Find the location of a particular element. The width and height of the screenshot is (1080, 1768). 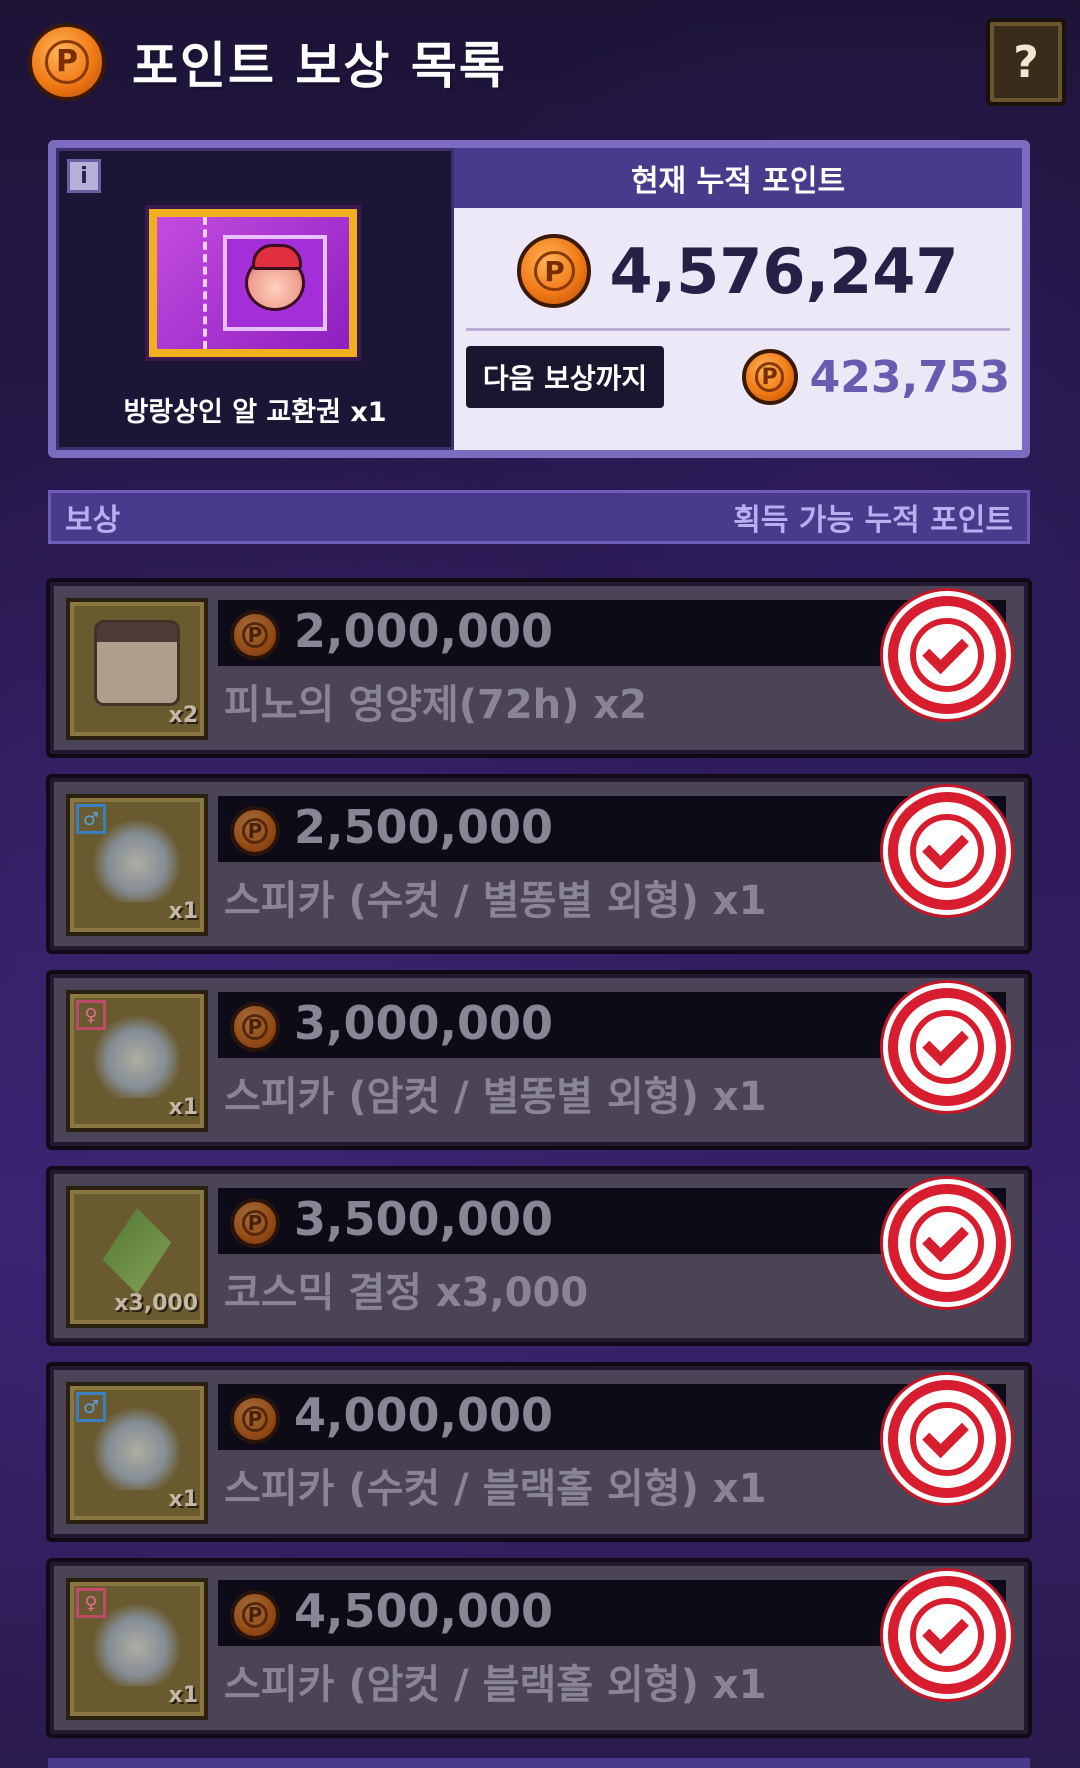

reward-name: 스피카 (암컷 / 별똥별 외형) x1 is located at coordinates (495, 1097).